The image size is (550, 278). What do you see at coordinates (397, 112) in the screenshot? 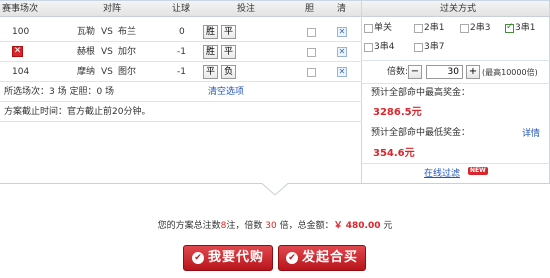
I see `max-prize-value: 3286.5元` at bounding box center [397, 112].